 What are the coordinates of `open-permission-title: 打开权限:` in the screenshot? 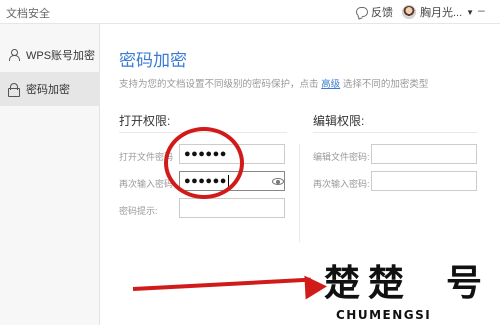 It's located at (145, 121).